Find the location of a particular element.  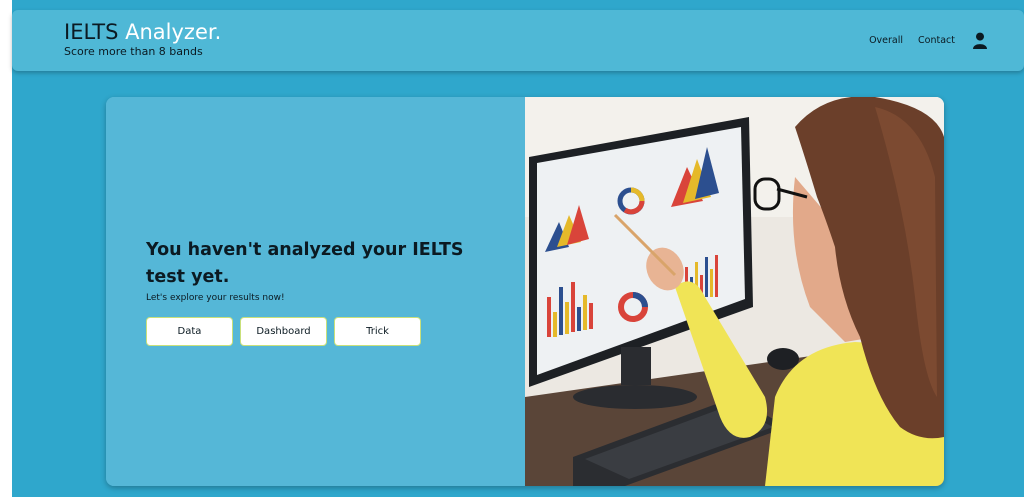

nav-menu: Overall Contact is located at coordinates (928, 40).